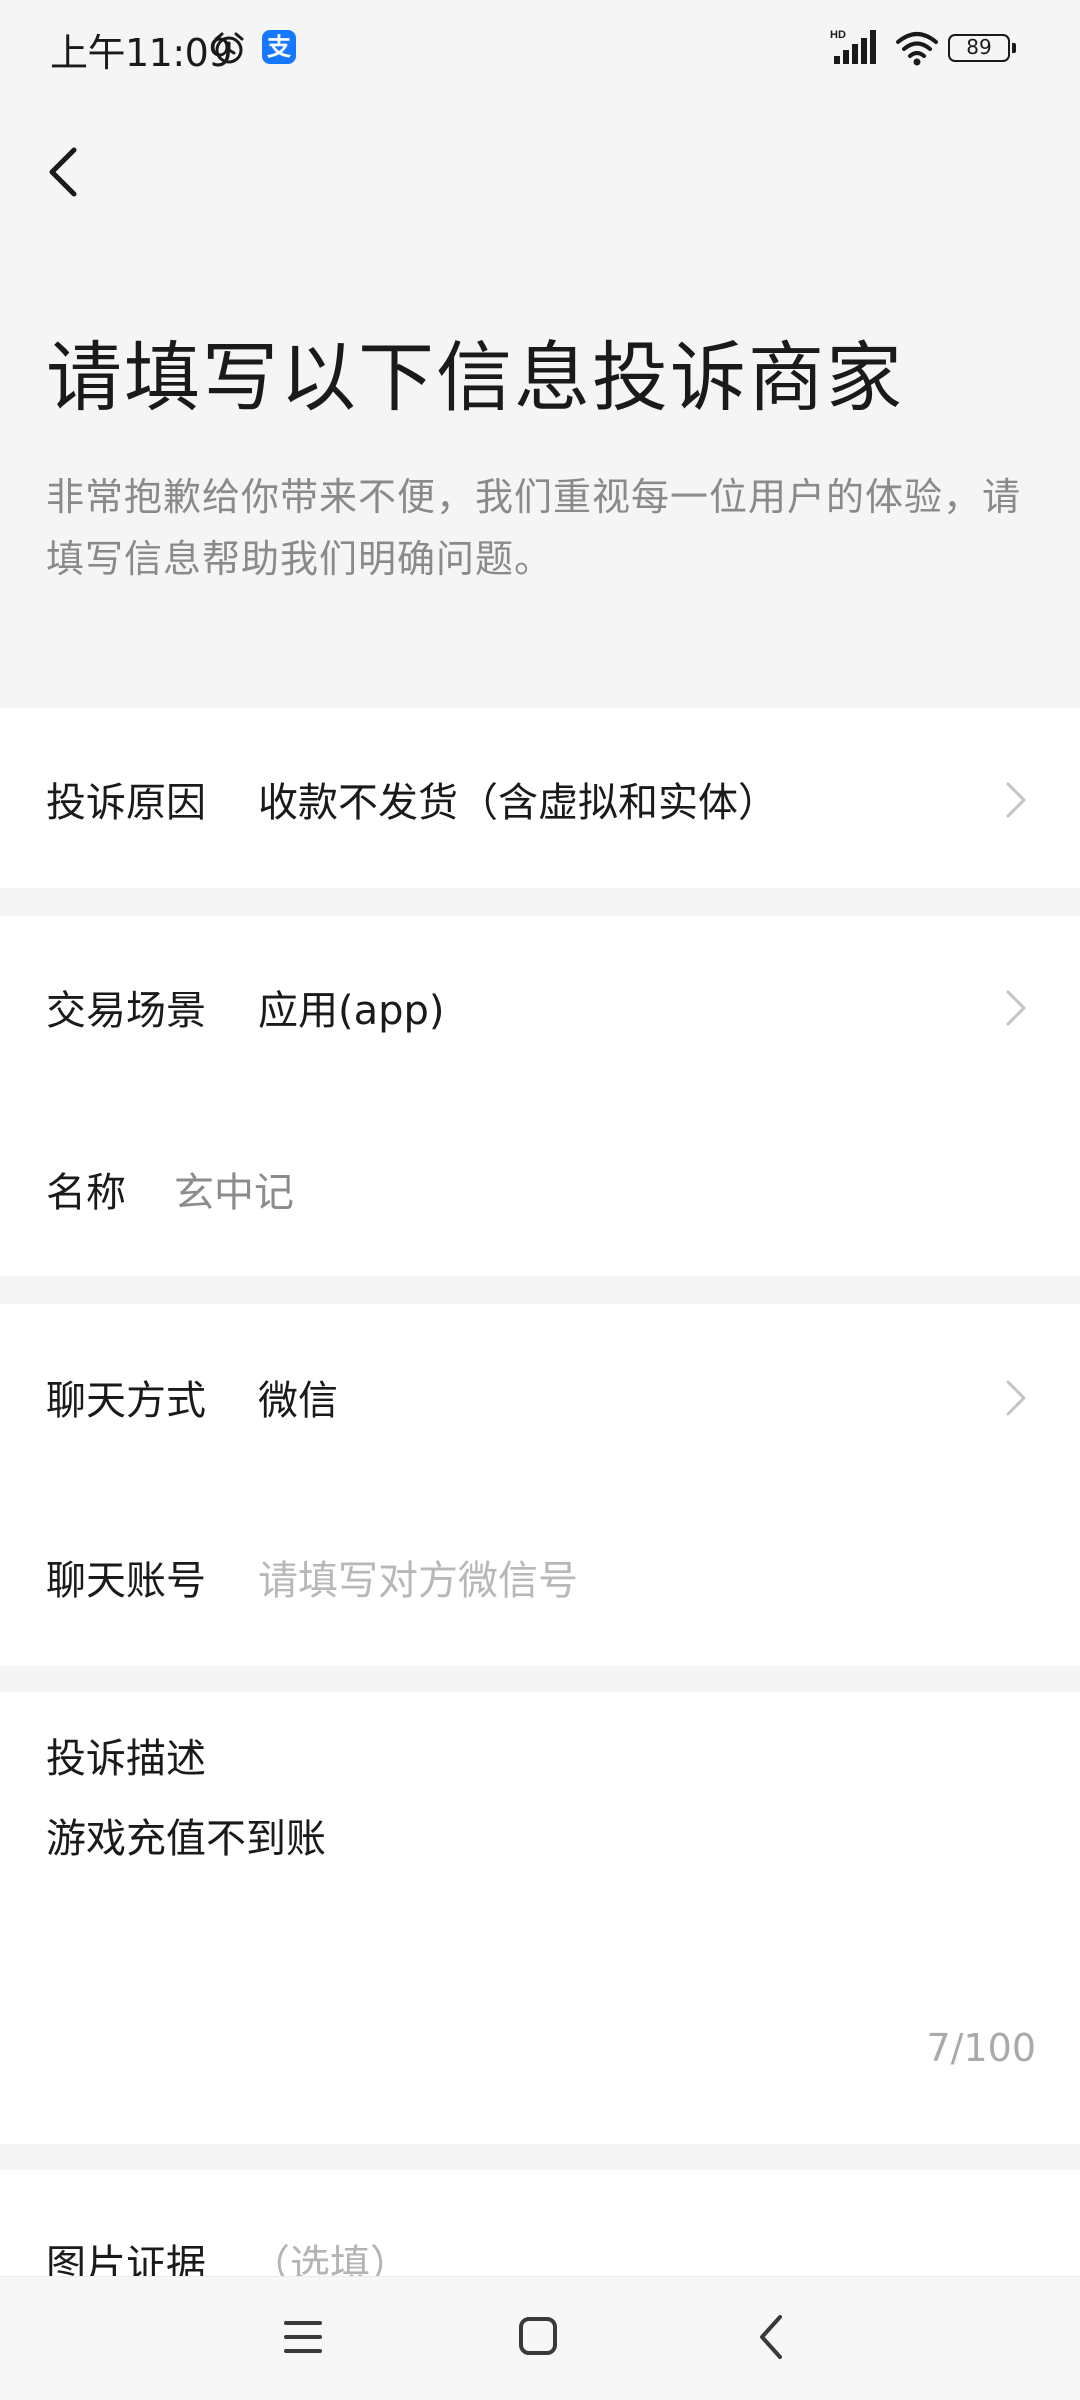 This screenshot has height=2400, width=1080. Describe the element at coordinates (981, 2048) in the screenshot. I see `description-char-counter: 7/100` at that location.